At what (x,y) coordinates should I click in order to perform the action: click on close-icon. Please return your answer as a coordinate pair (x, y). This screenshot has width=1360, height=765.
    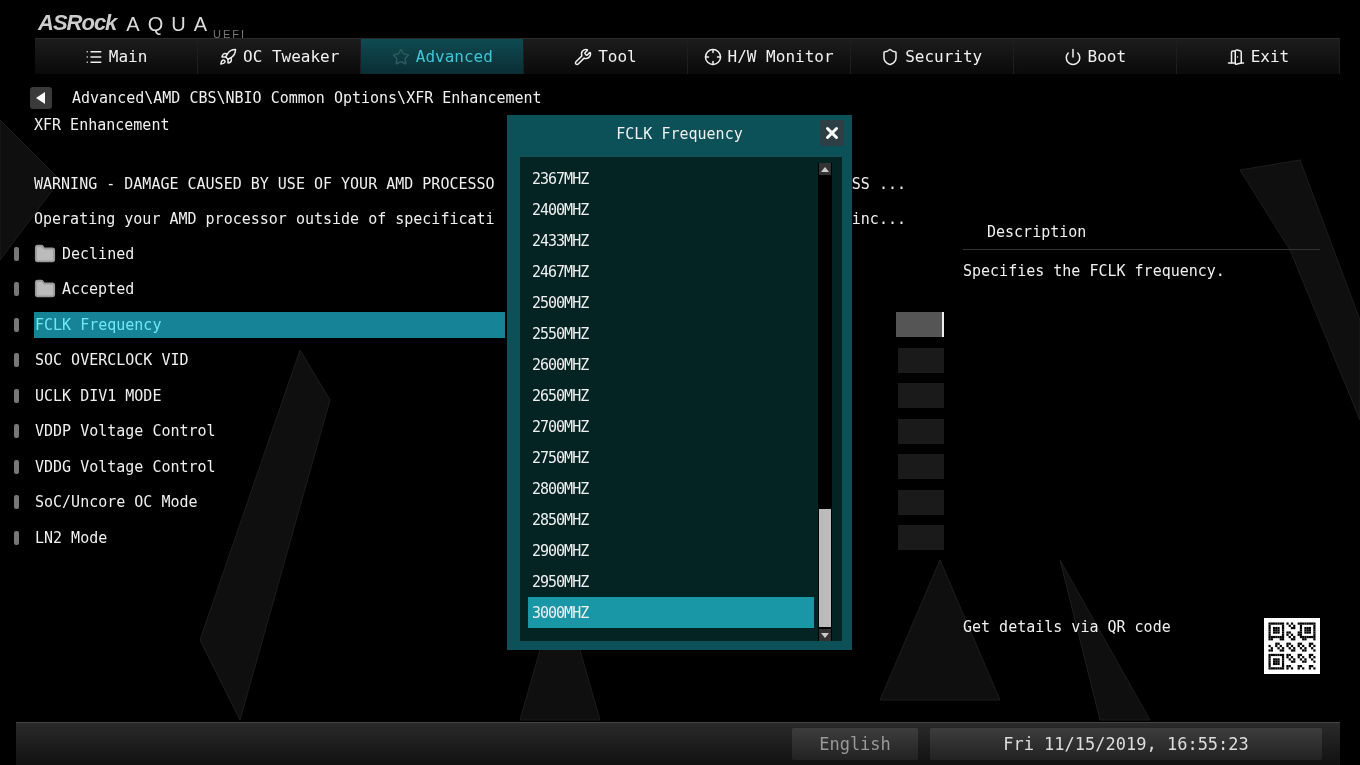
    Looking at the image, I should click on (832, 133).